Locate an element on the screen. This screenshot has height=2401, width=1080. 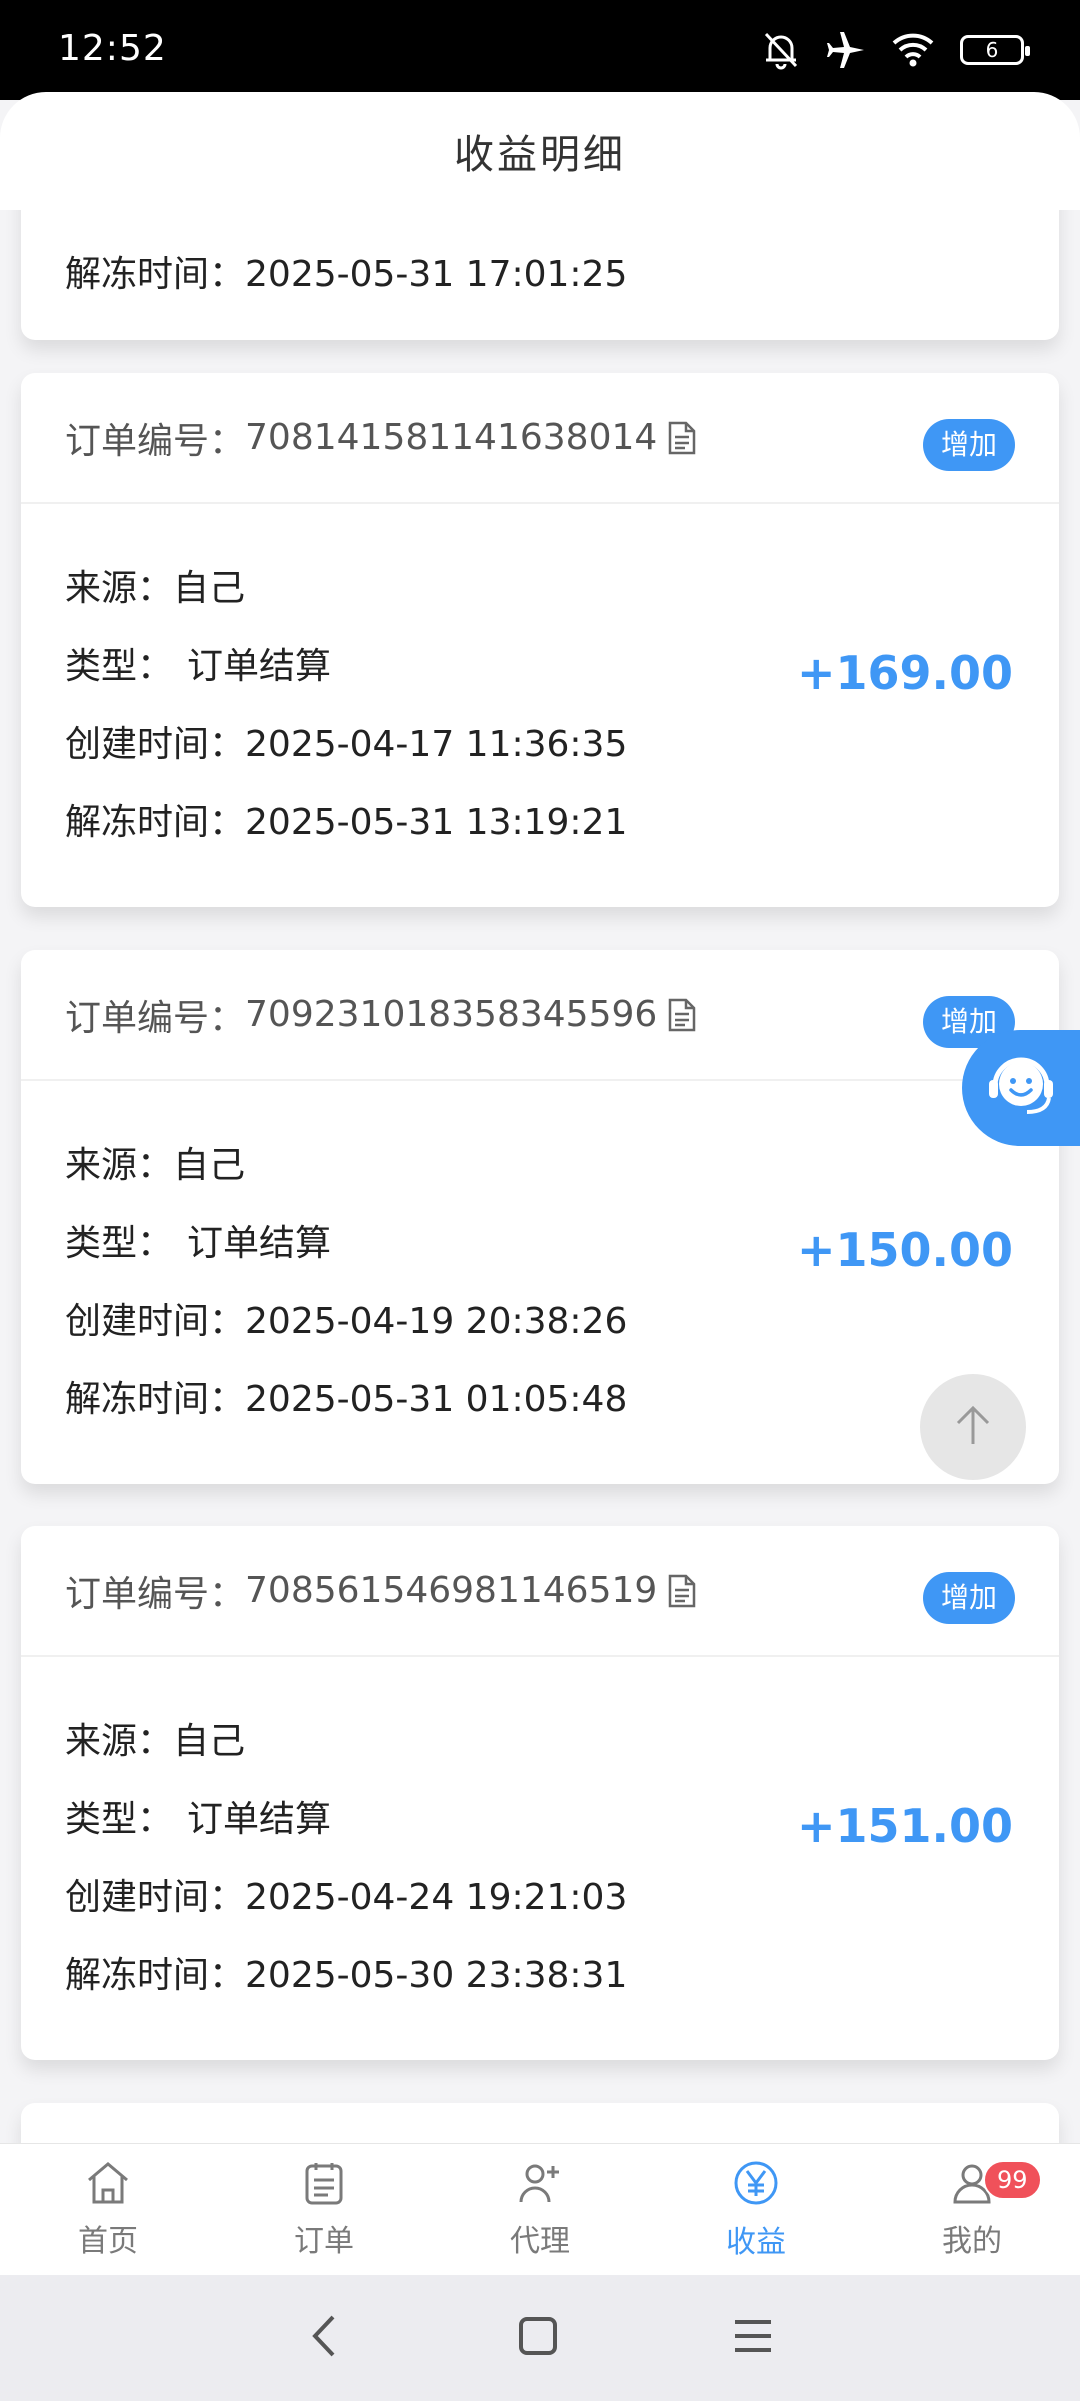
tab-home: 首页 is located at coordinates (108, 2210).